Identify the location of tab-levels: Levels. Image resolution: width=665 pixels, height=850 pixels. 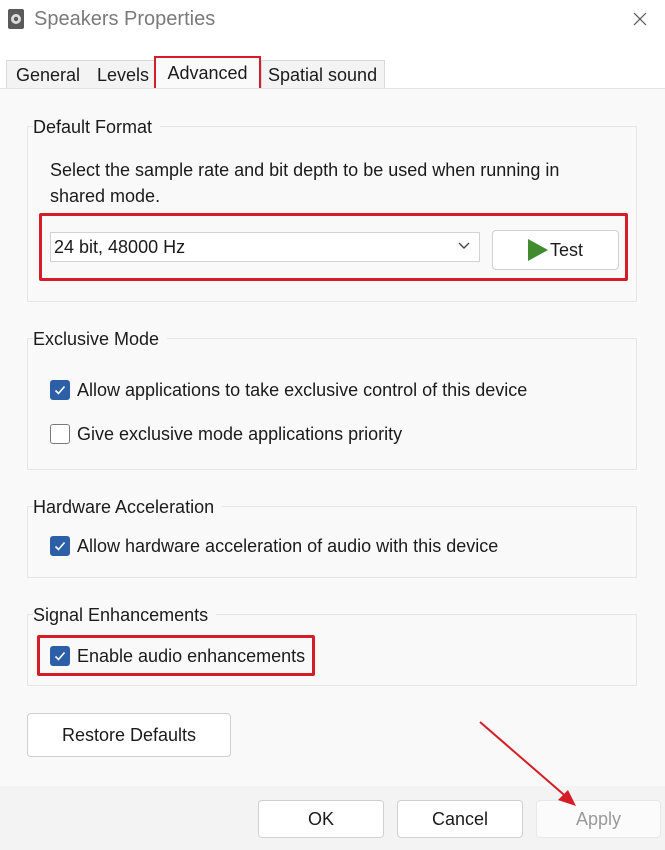
(121, 74).